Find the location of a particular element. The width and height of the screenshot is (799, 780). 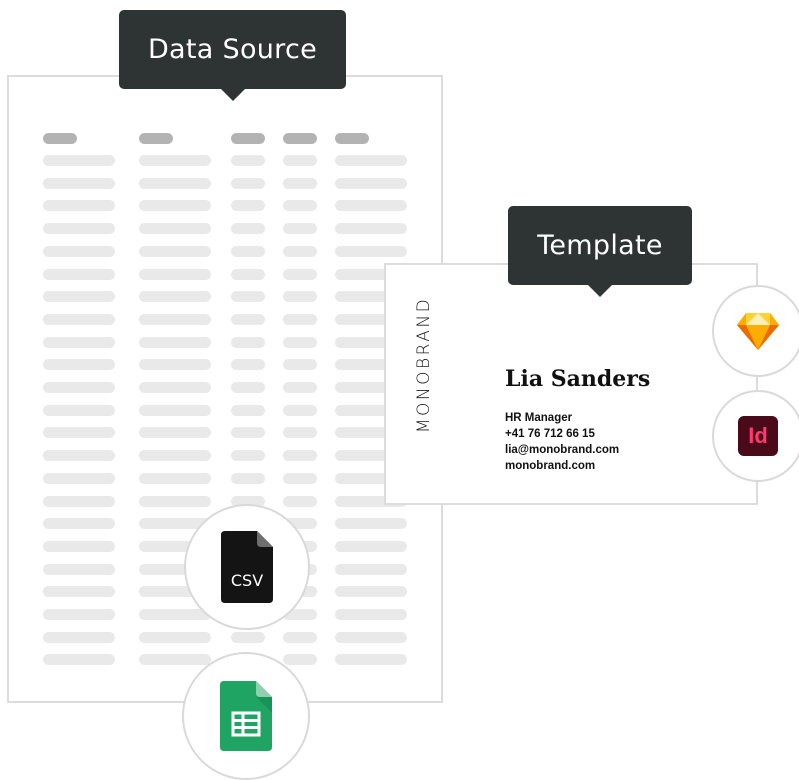

sketch-icon is located at coordinates (758, 331).